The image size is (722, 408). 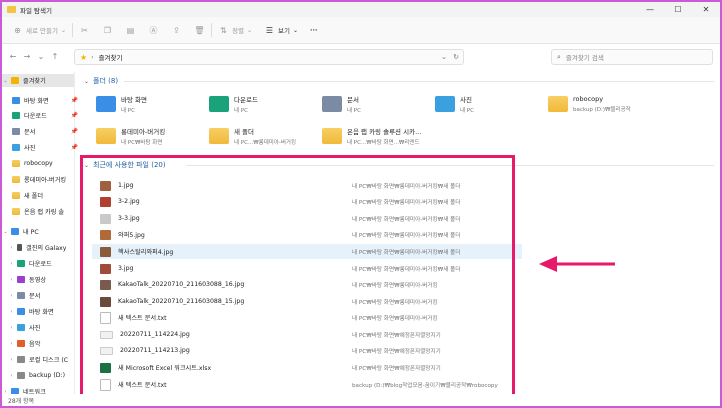 What do you see at coordinates (27, 56) in the screenshot?
I see `forward-button: →` at bounding box center [27, 56].